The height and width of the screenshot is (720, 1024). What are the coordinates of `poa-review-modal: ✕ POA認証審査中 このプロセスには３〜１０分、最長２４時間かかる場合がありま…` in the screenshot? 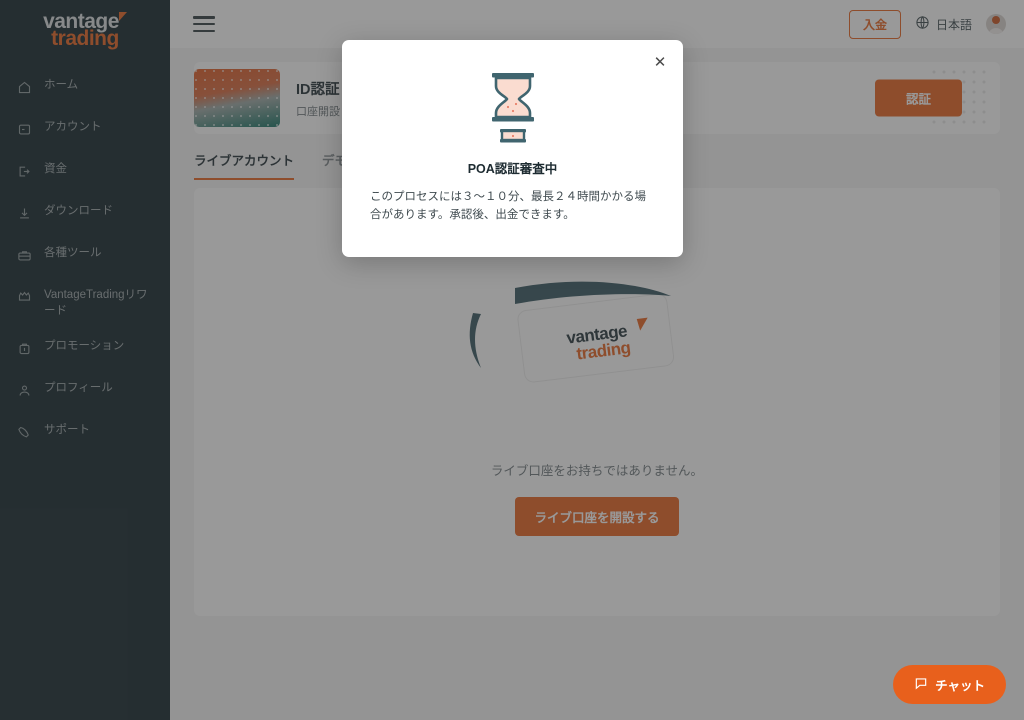 It's located at (512, 148).